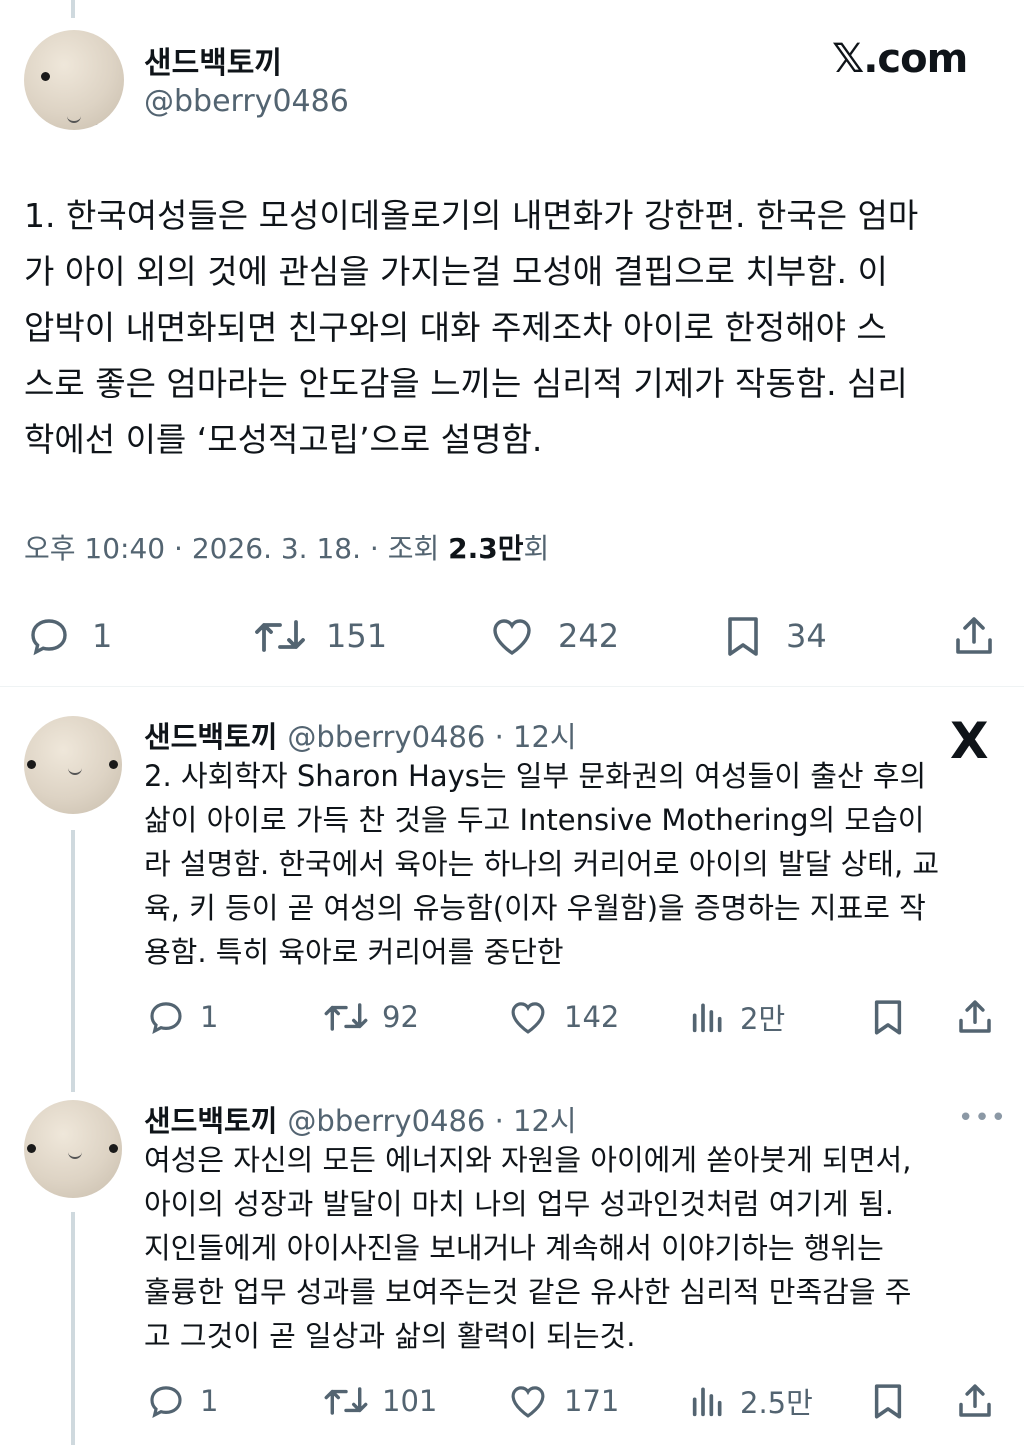 This screenshot has height=1445, width=1024. Describe the element at coordinates (806, 636) in the screenshot. I see `bookmark-count: 34` at that location.